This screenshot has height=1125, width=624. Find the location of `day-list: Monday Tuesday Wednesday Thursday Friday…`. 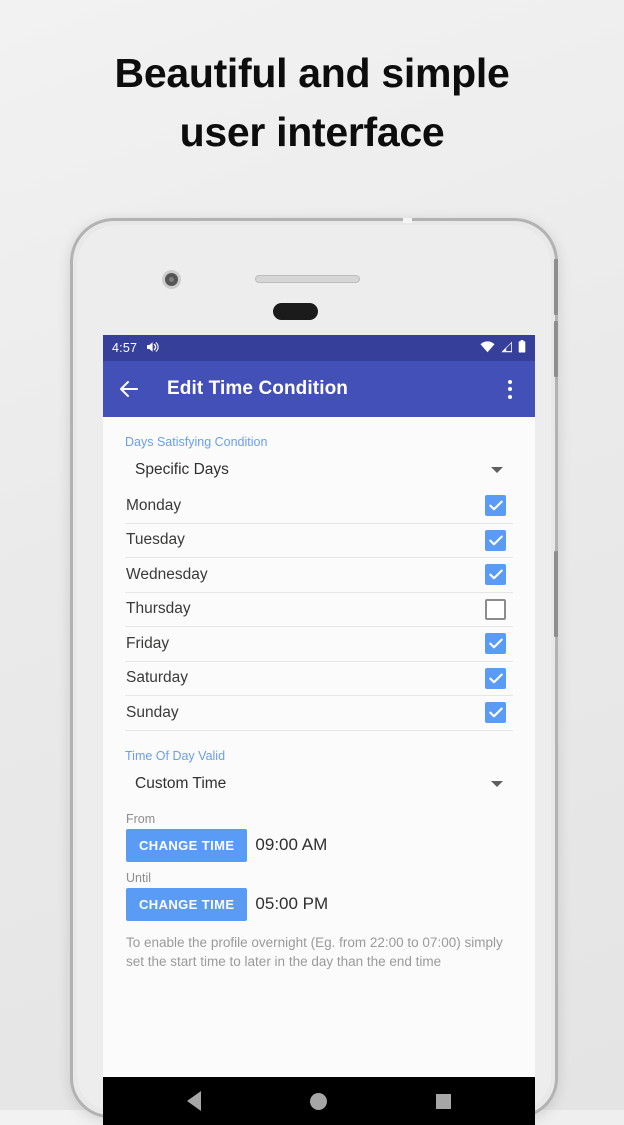

day-list: Monday Tuesday Wednesday Thursday Friday… is located at coordinates (319, 610).